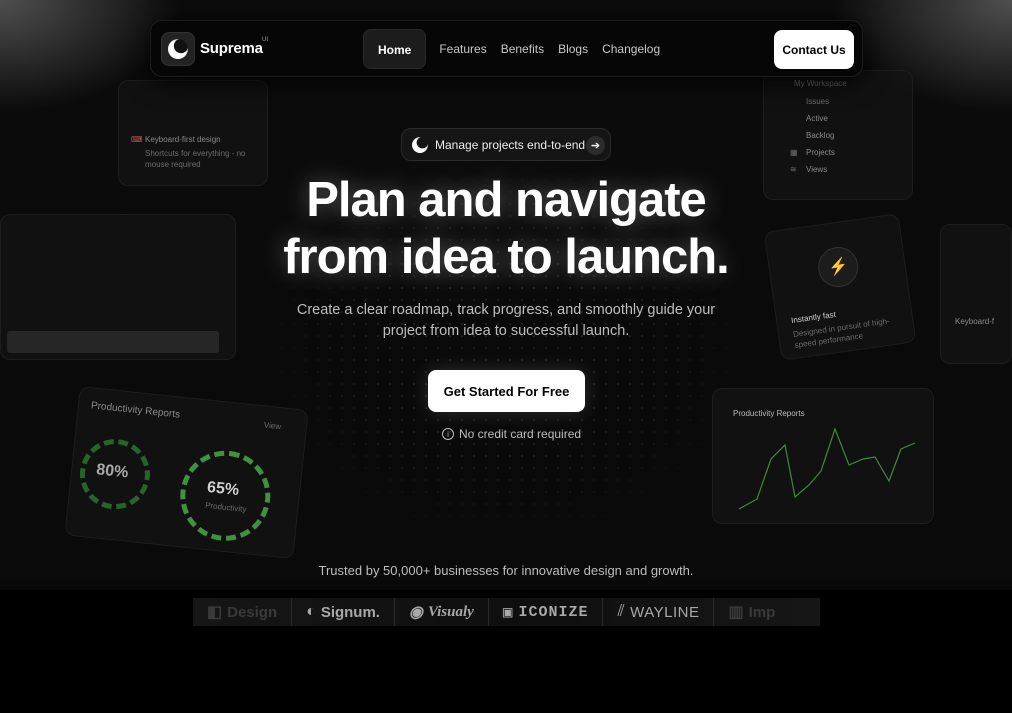 The height and width of the screenshot is (713, 1012). What do you see at coordinates (813, 317) in the screenshot?
I see `fast-title: Instantly fast` at bounding box center [813, 317].